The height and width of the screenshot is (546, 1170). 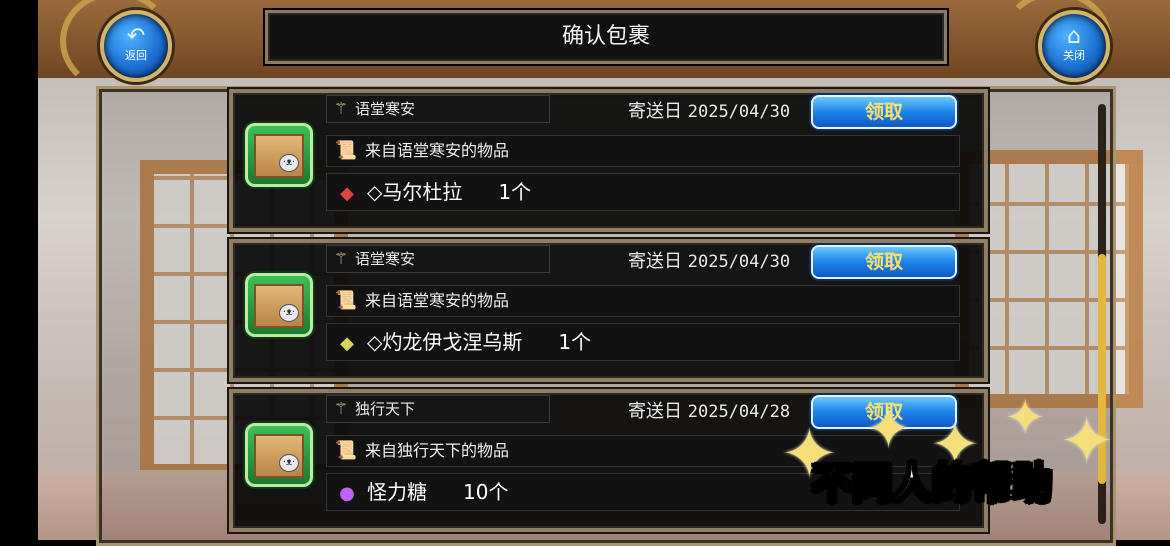 I want to click on sender-field: ⚚ 独行天下, so click(x=438, y=409).